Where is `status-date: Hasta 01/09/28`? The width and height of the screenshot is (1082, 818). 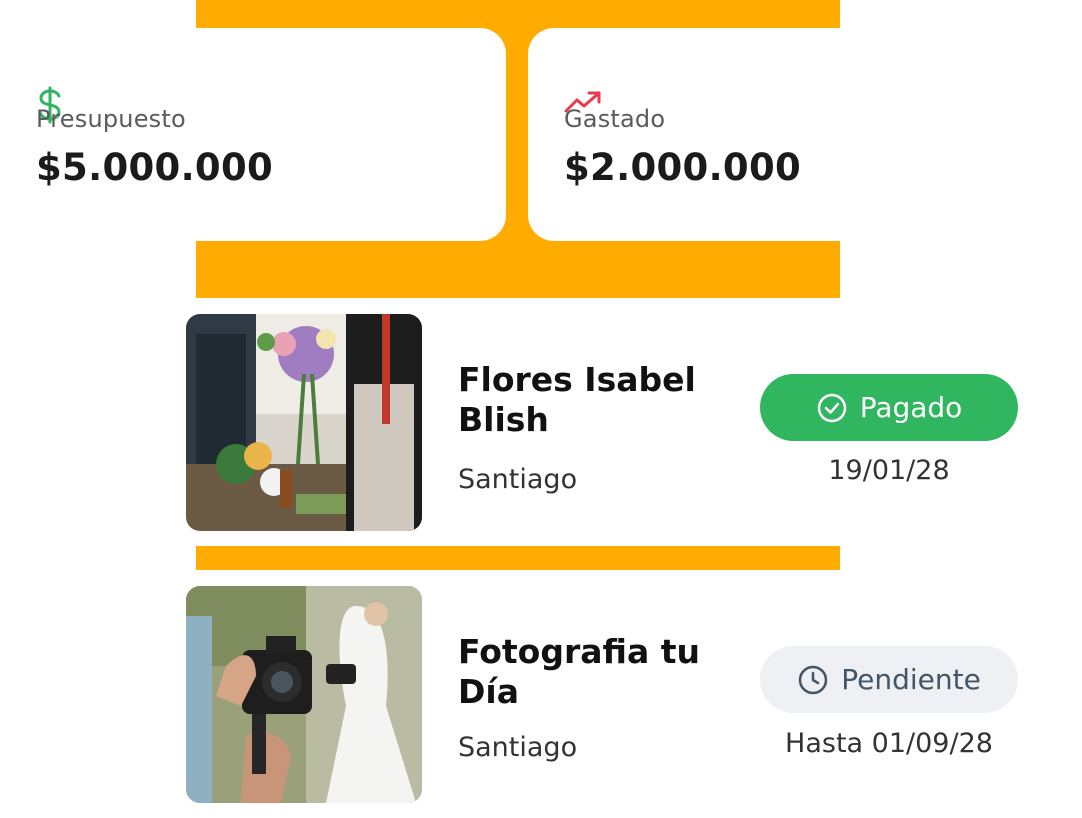 status-date: Hasta 01/09/28 is located at coordinates (889, 743).